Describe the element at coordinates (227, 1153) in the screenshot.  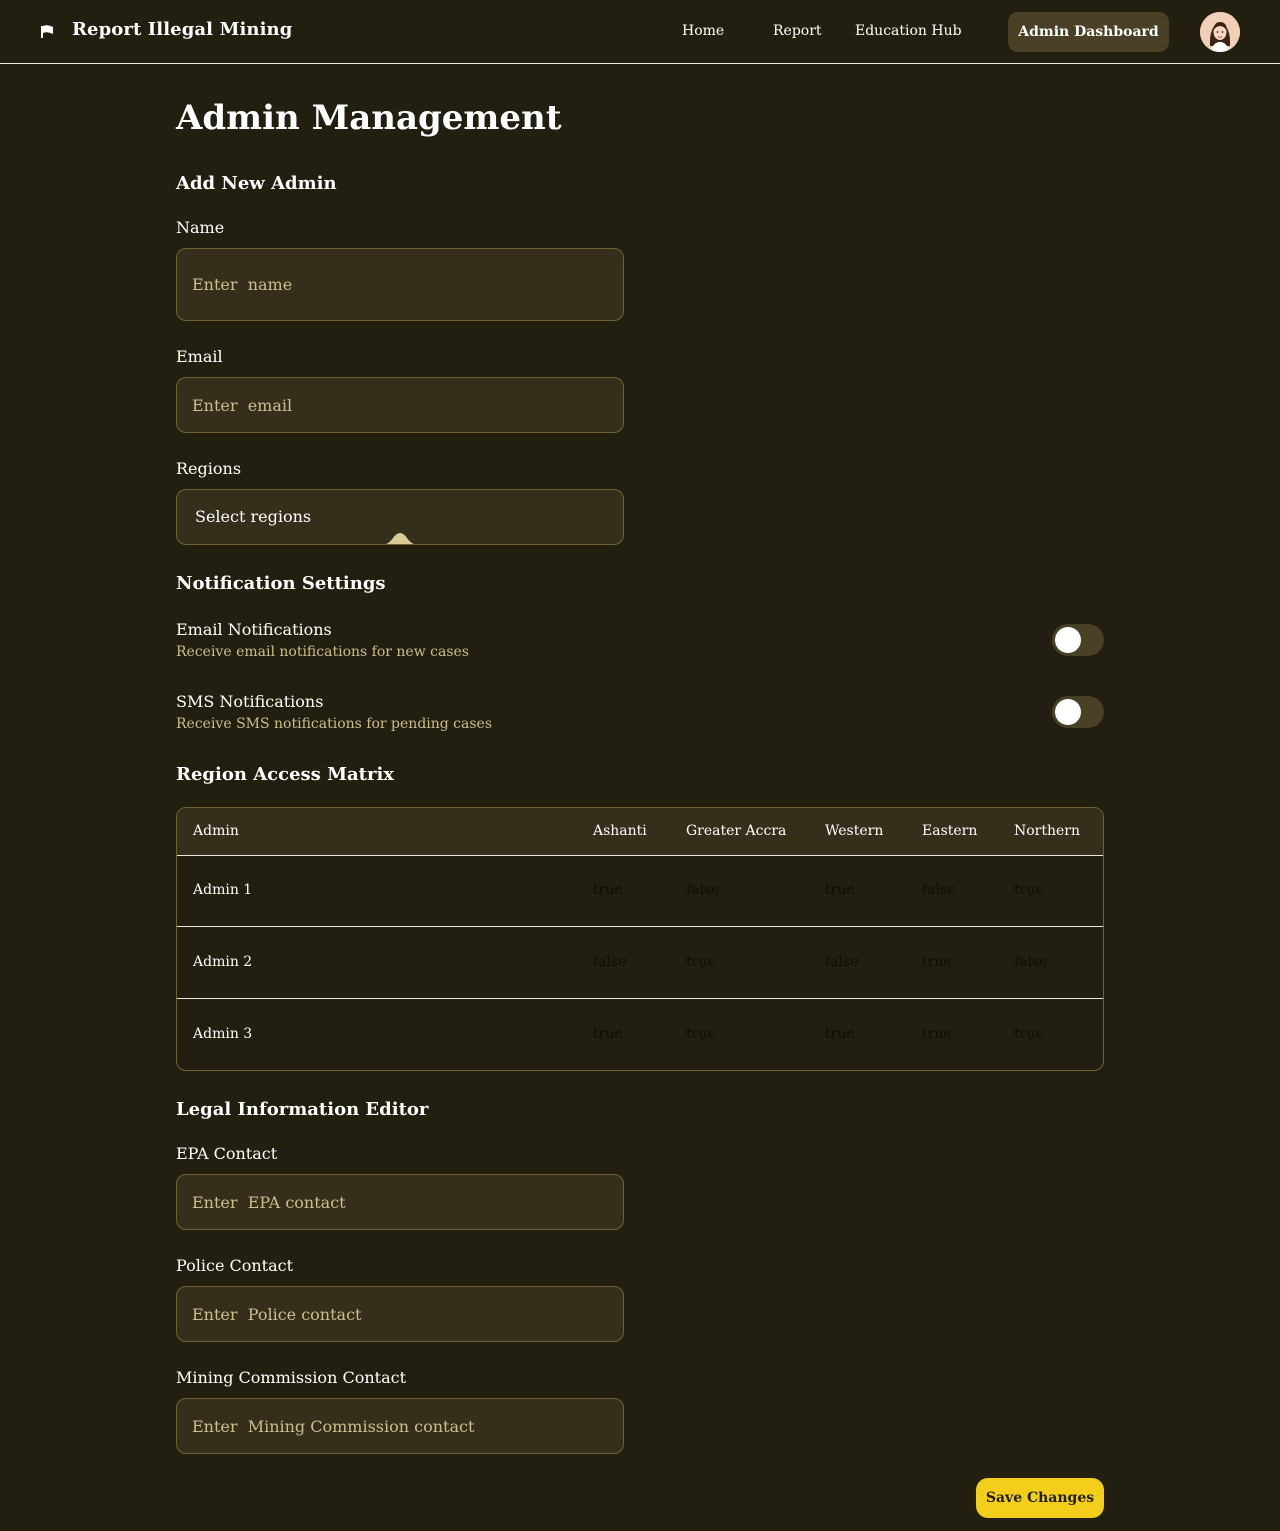
I see `epa-contact-label: EPA Contact` at that location.